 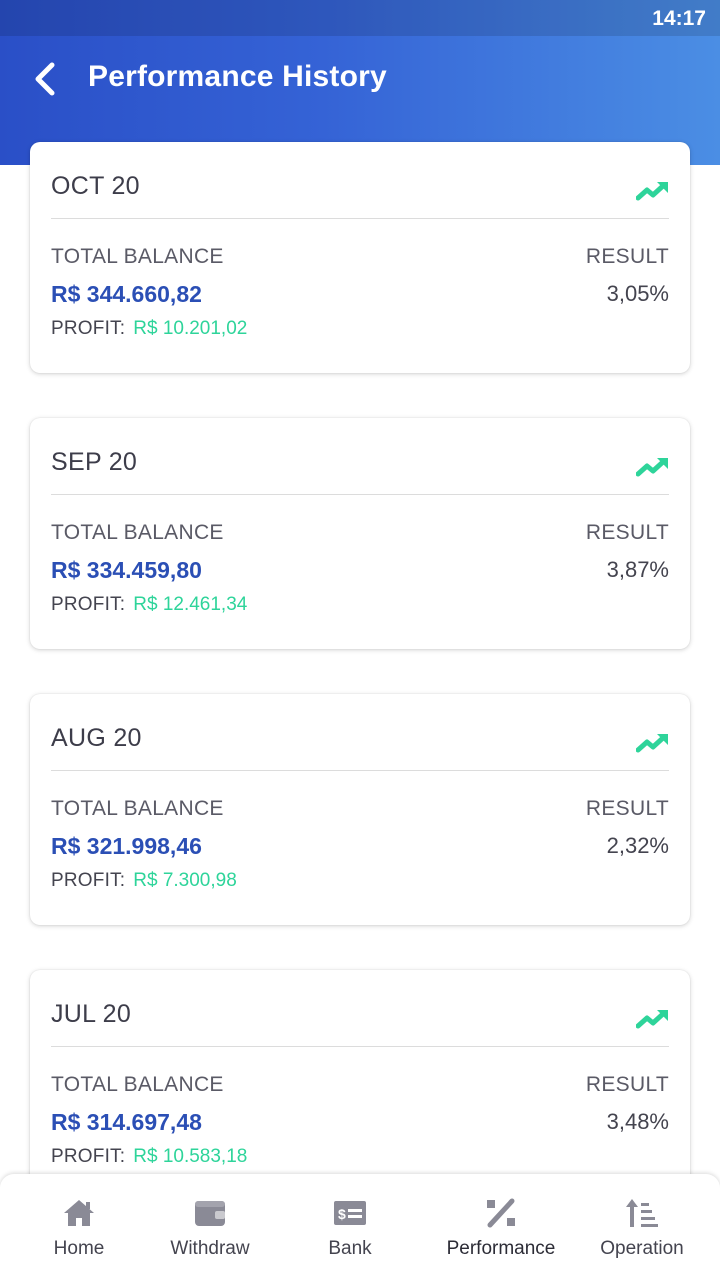 I want to click on profit-value: R$ 12.461,34, so click(x=190, y=604).